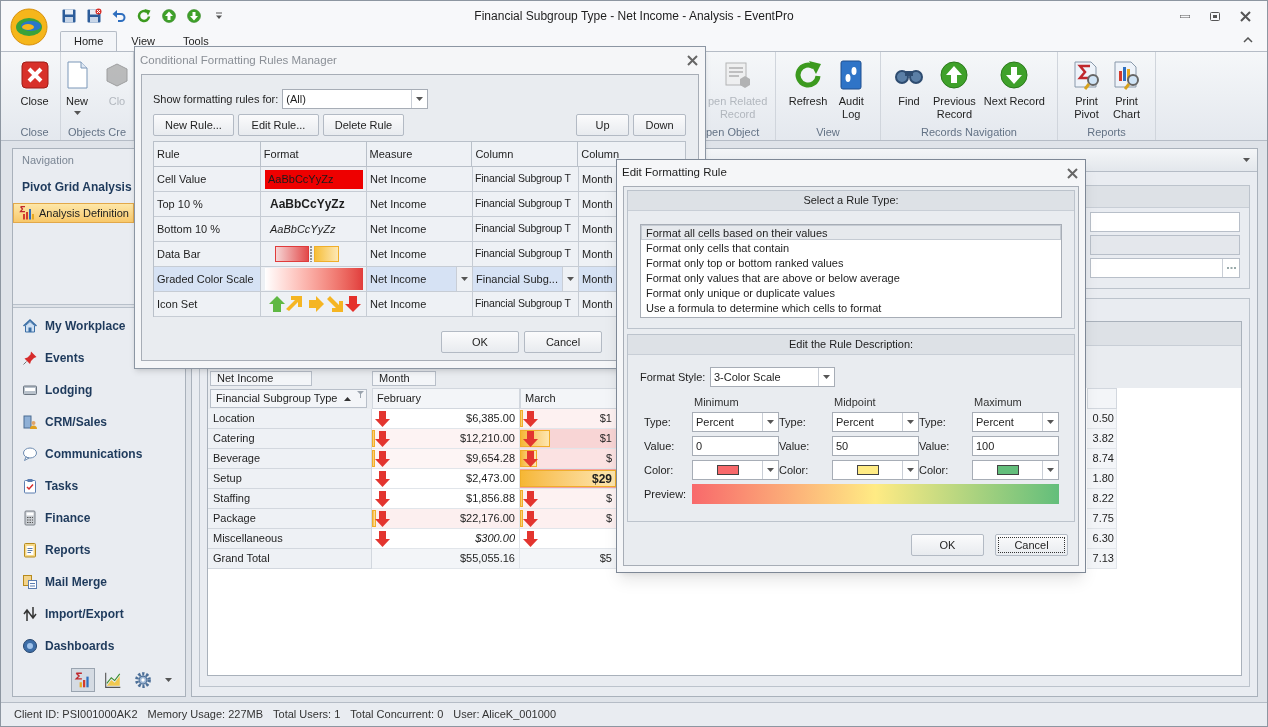 The width and height of the screenshot is (1268, 727). Describe the element at coordinates (597, 179) in the screenshot. I see `table-cell: Month` at that location.